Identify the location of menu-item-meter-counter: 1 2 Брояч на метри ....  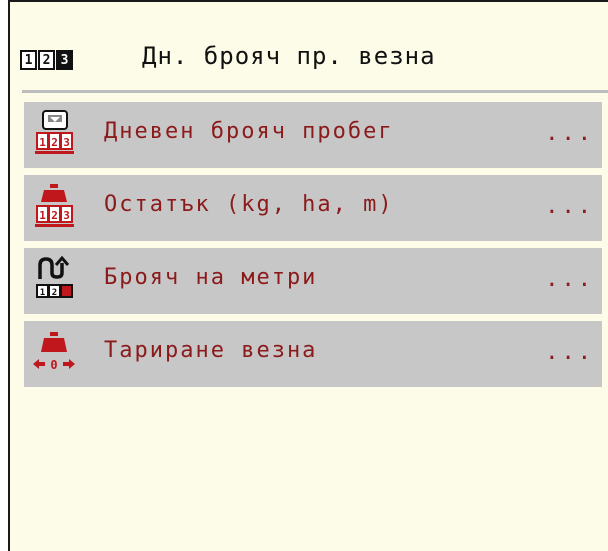
(313, 281).